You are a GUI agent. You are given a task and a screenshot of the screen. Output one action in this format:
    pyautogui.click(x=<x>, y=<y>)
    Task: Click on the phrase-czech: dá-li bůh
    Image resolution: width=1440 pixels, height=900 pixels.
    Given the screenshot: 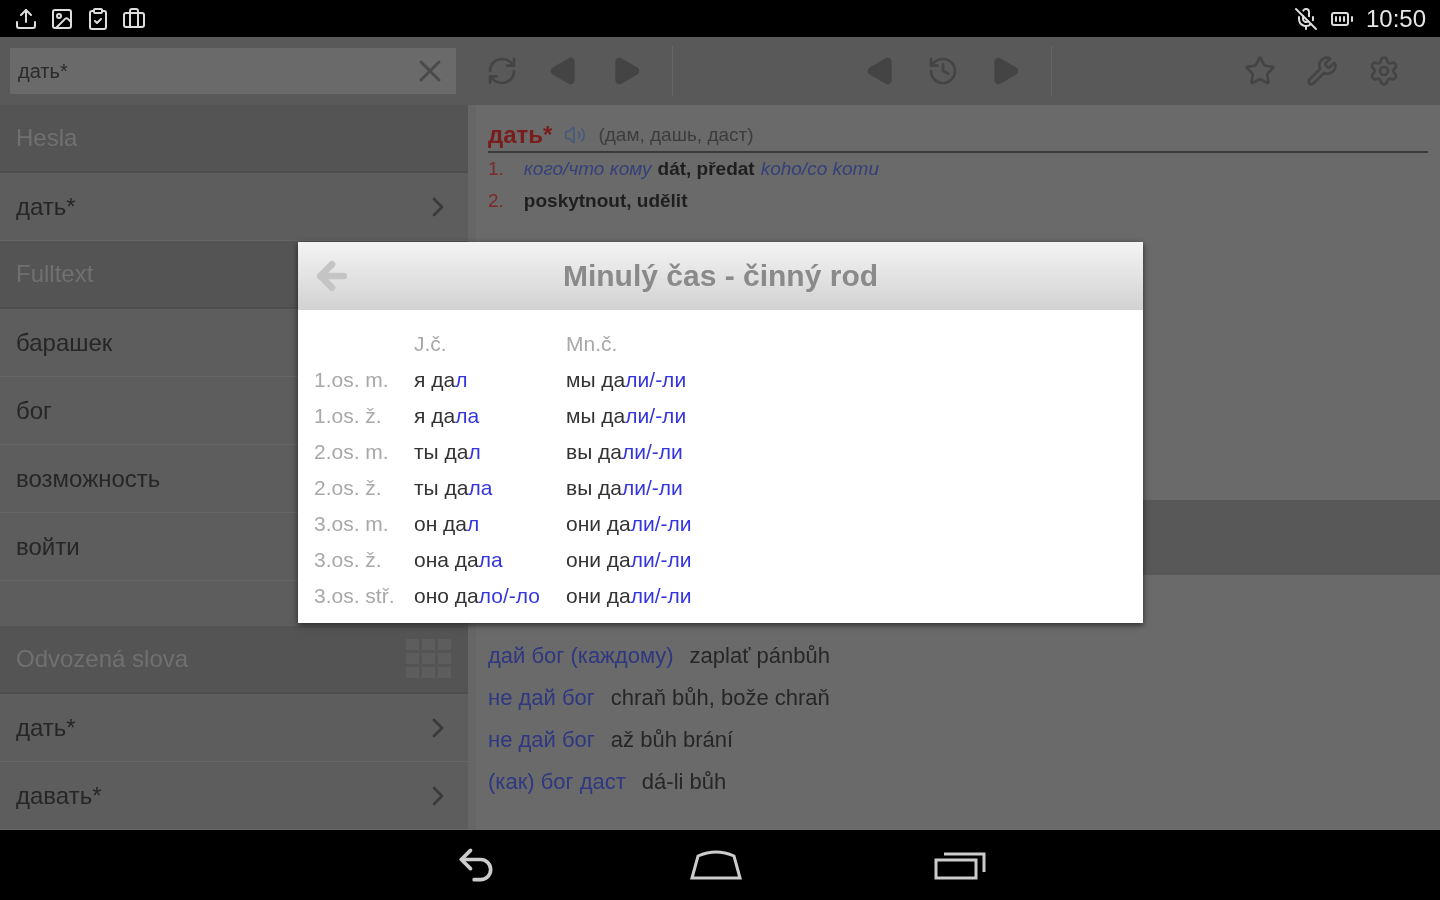 What is the action you would take?
    pyautogui.click(x=684, y=782)
    